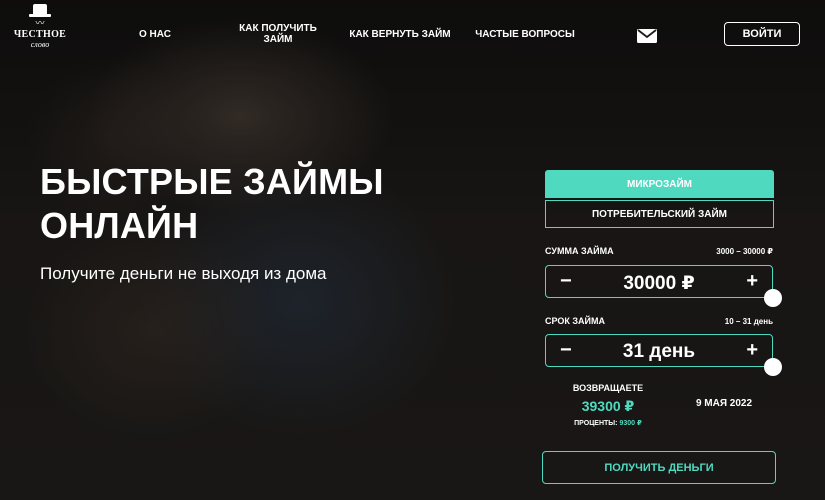  Describe the element at coordinates (752, 281) in the screenshot. I see `amount-plus-button: +` at that location.